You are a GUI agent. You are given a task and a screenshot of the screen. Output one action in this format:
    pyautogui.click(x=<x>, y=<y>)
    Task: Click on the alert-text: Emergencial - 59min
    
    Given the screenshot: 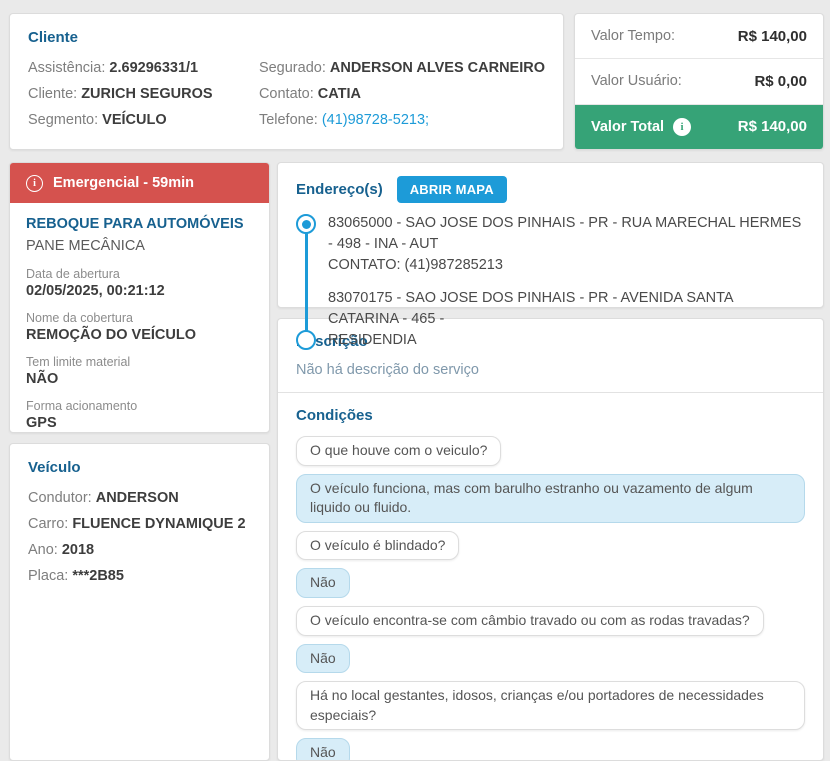 What is the action you would take?
    pyautogui.click(x=124, y=183)
    